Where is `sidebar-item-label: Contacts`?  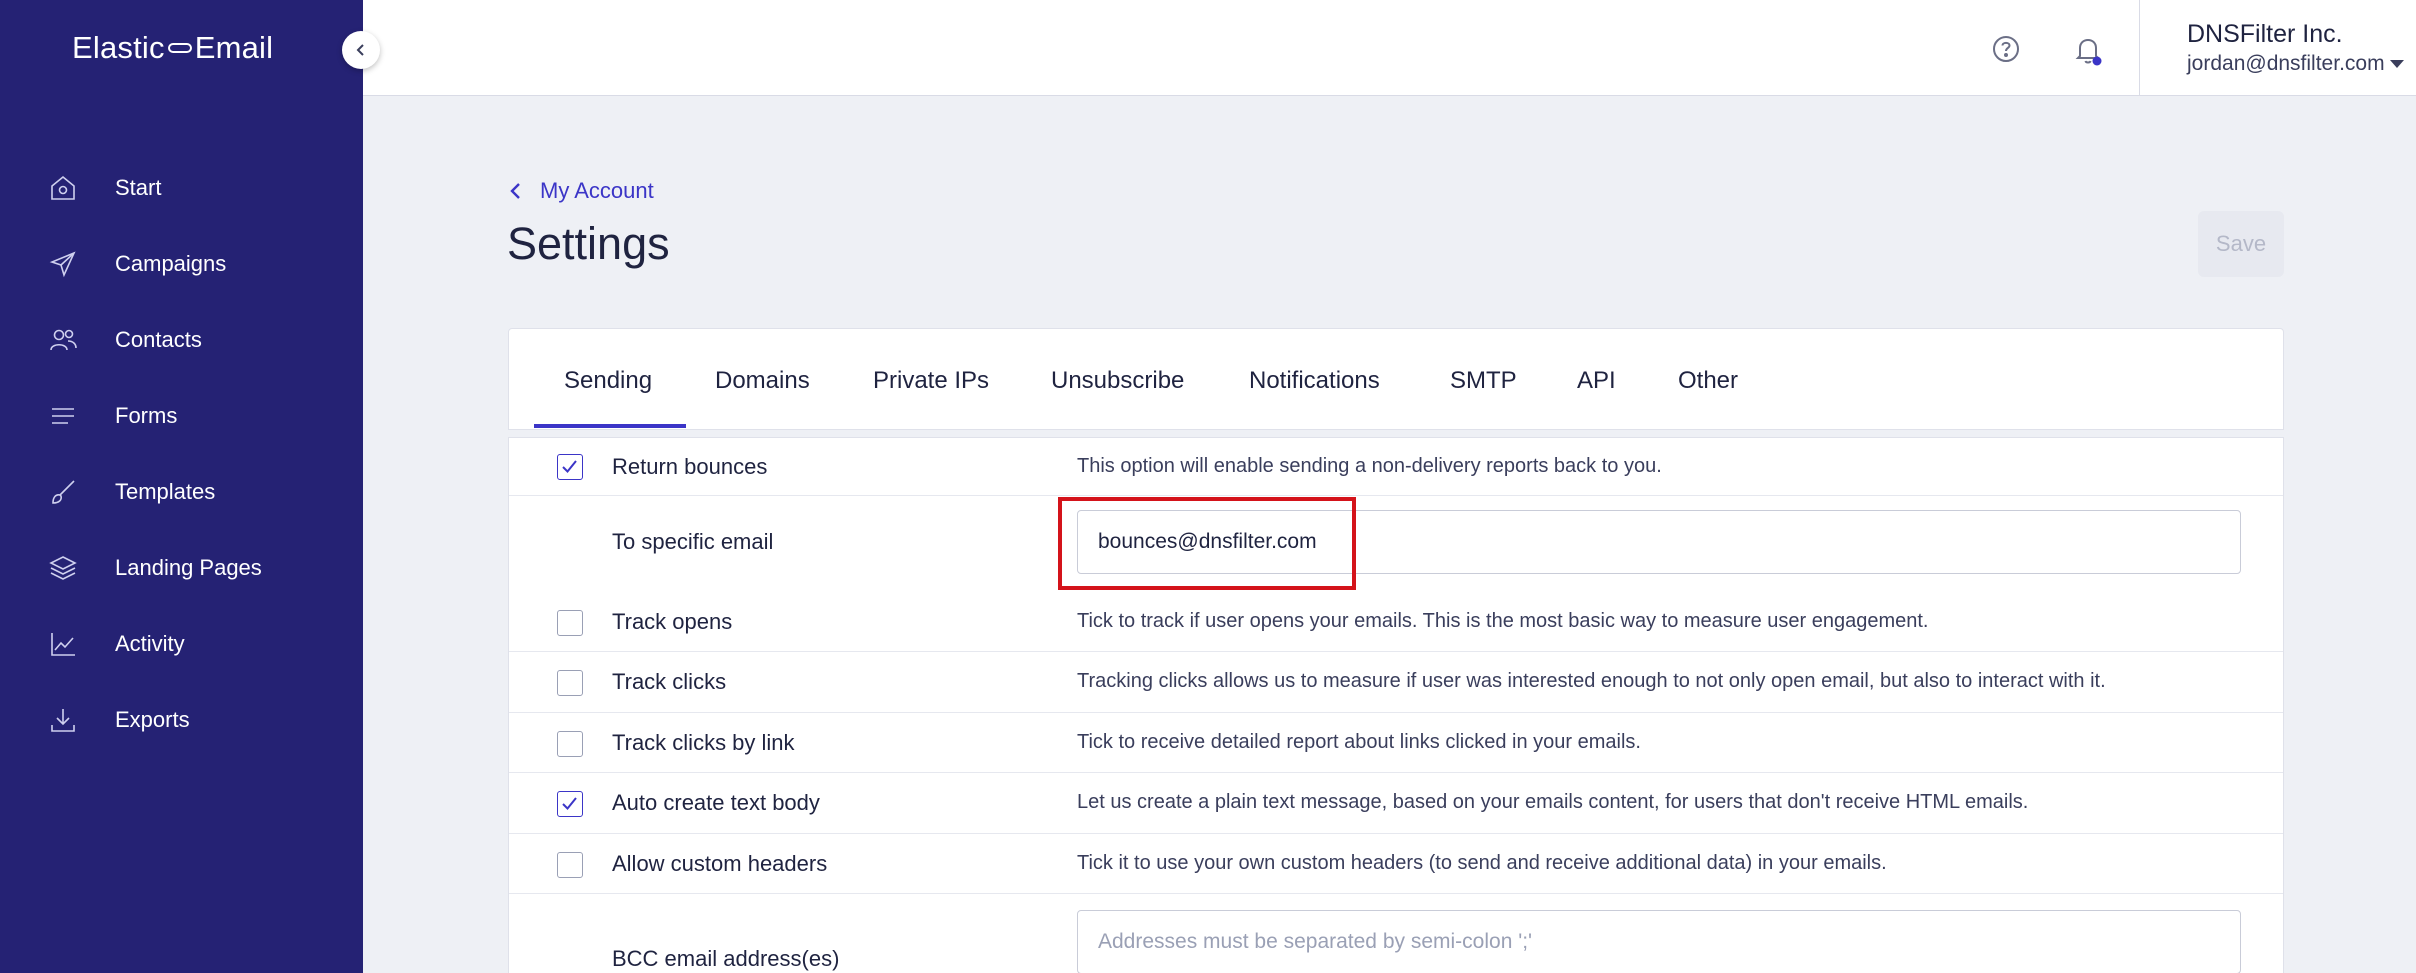 sidebar-item-label: Contacts is located at coordinates (158, 339).